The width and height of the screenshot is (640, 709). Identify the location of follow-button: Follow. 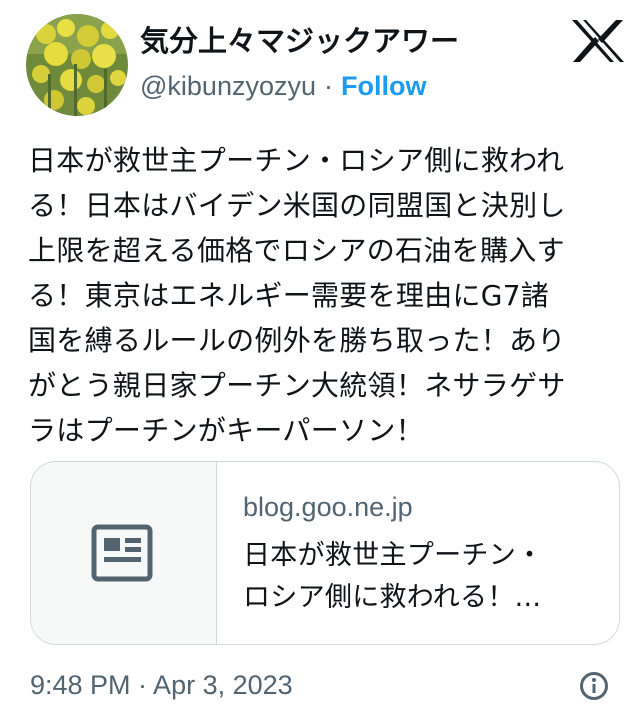
(383, 86).